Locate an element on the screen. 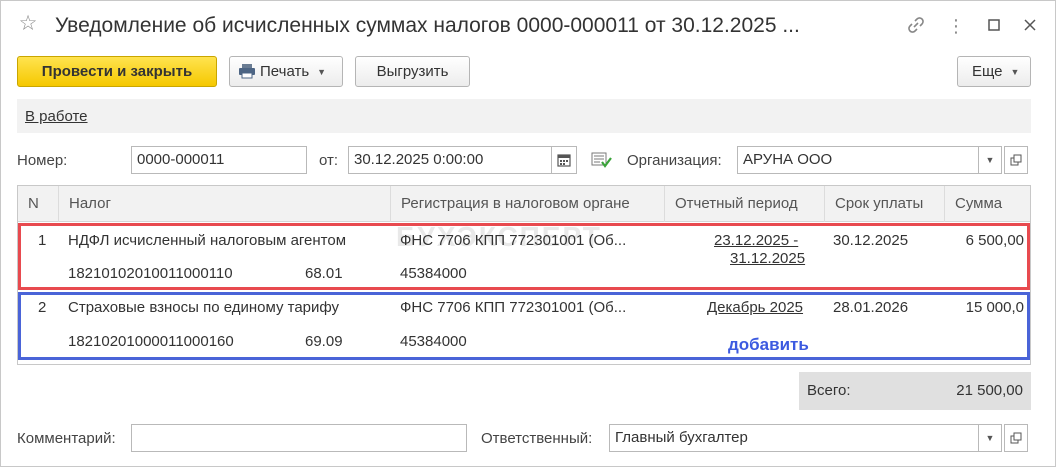 This screenshot has width=1056, height=467. date-label: от: is located at coordinates (329, 160).